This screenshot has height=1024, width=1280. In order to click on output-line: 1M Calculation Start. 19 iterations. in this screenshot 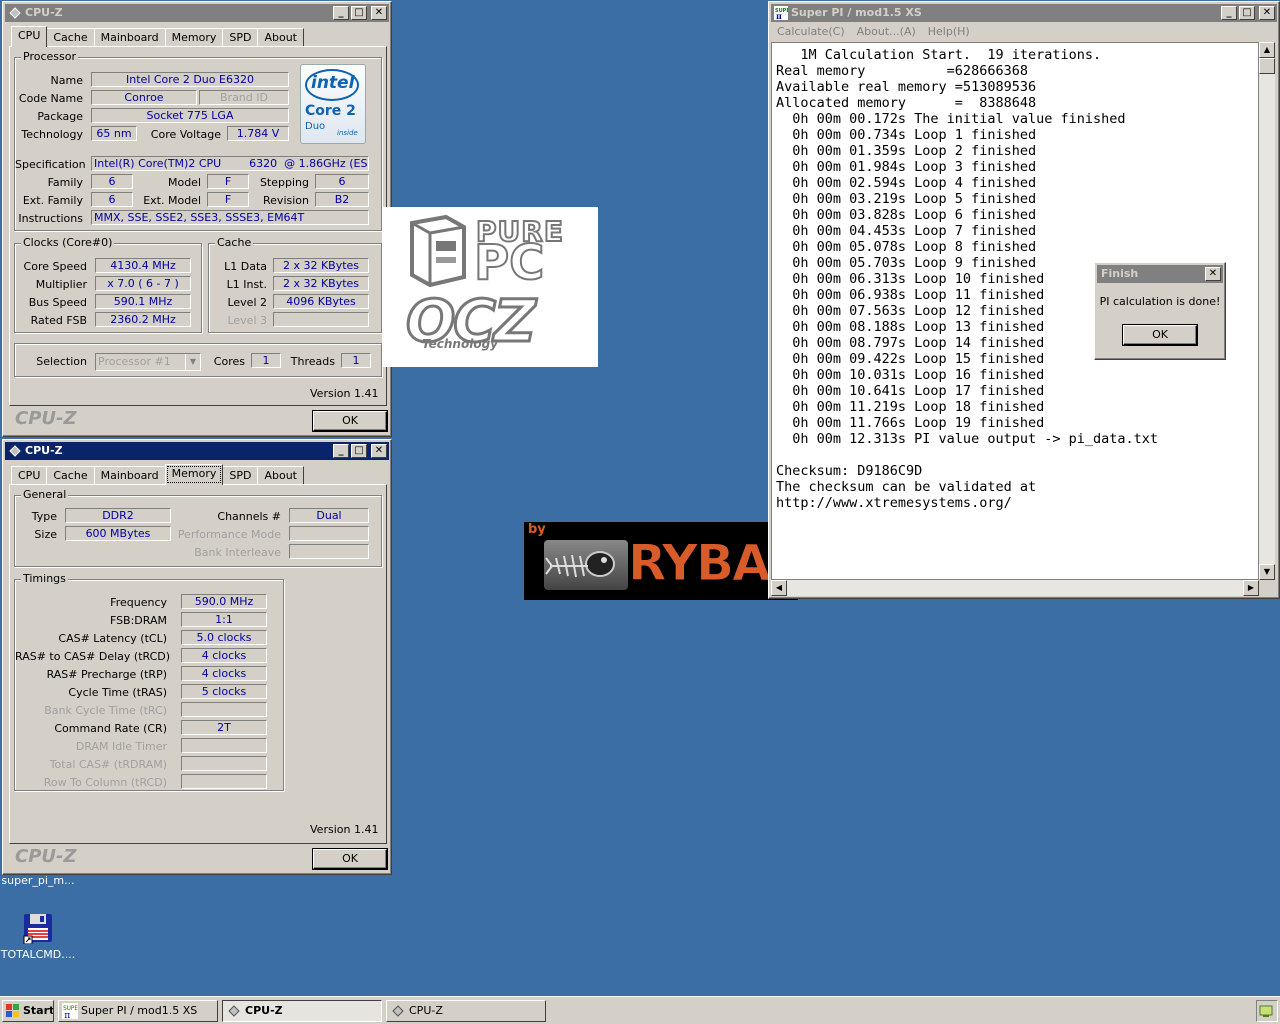, I will do `click(939, 55)`.